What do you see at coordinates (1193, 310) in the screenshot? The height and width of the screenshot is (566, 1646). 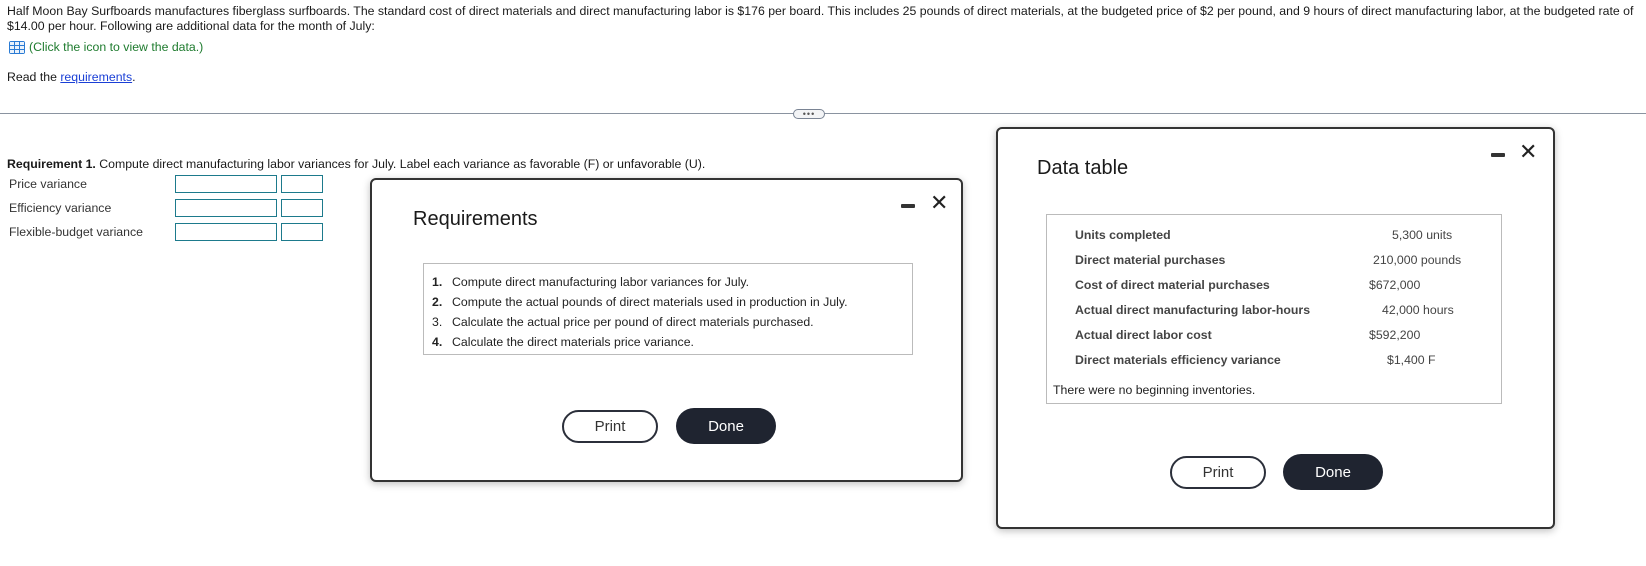 I see `data-row-label: Actual direct manufacturing labor-hours` at bounding box center [1193, 310].